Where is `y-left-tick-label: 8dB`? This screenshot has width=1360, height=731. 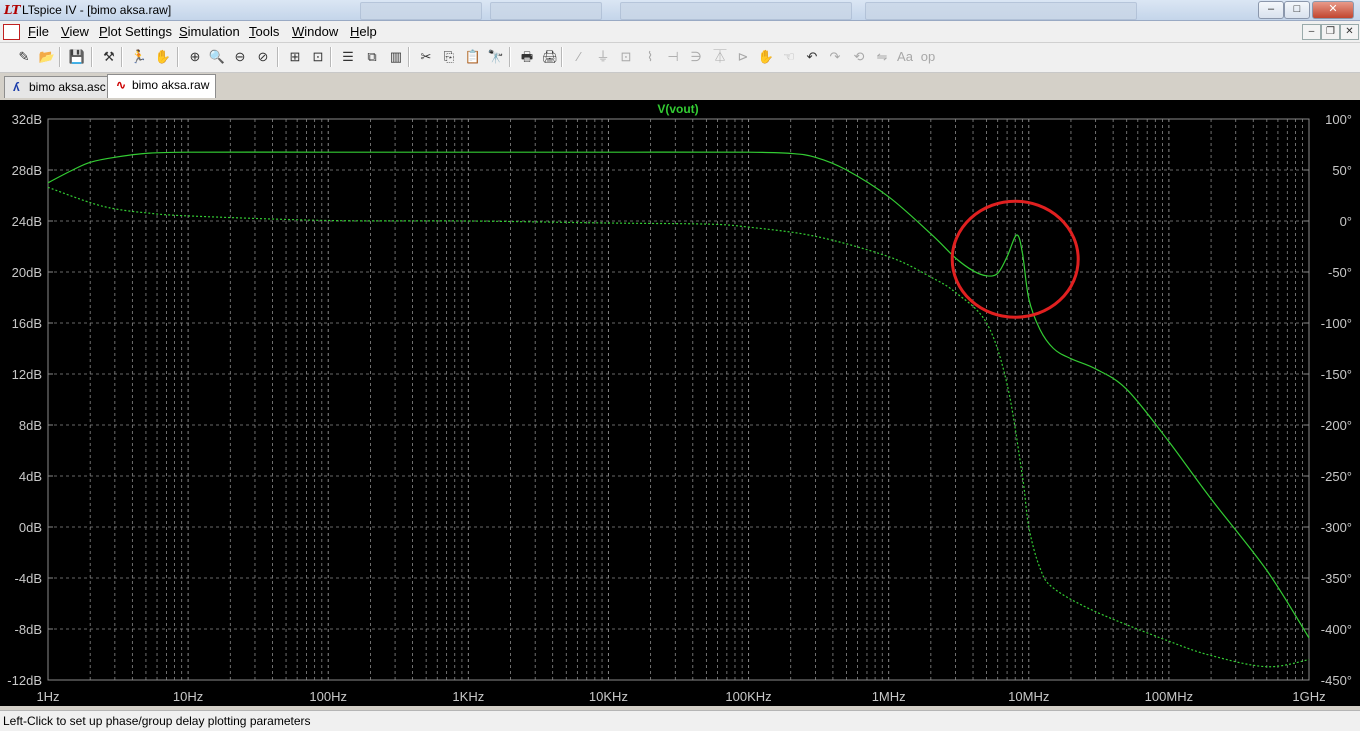
y-left-tick-label: 8dB is located at coordinates (30, 425).